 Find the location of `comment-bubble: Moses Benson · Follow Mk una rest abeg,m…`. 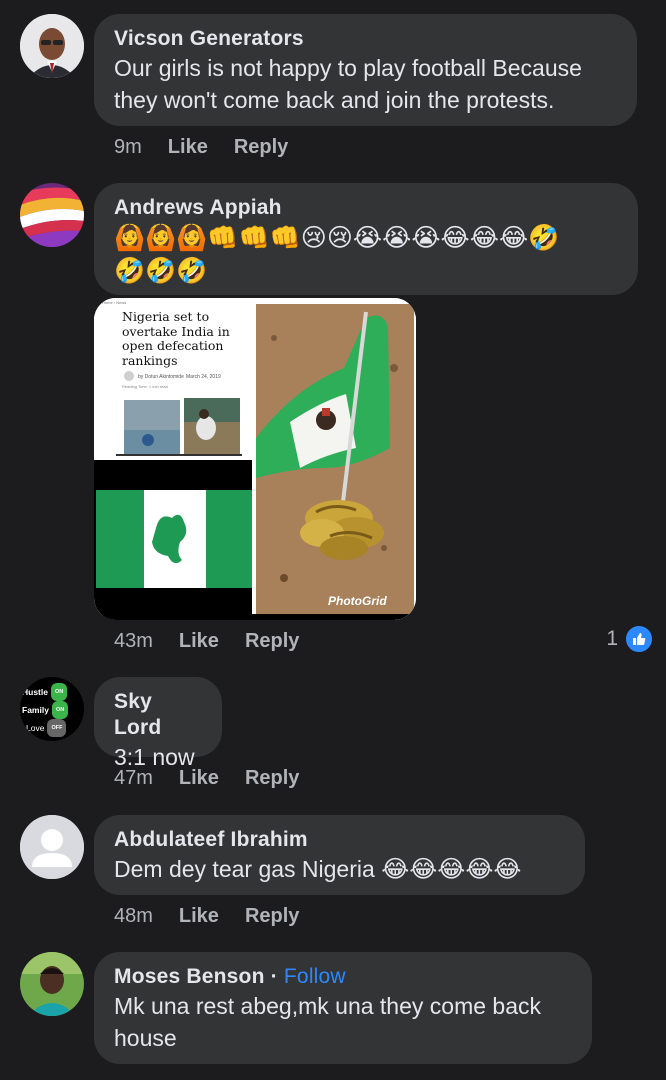

comment-bubble: Moses Benson · Follow Mk una rest abeg,m… is located at coordinates (343, 1008).